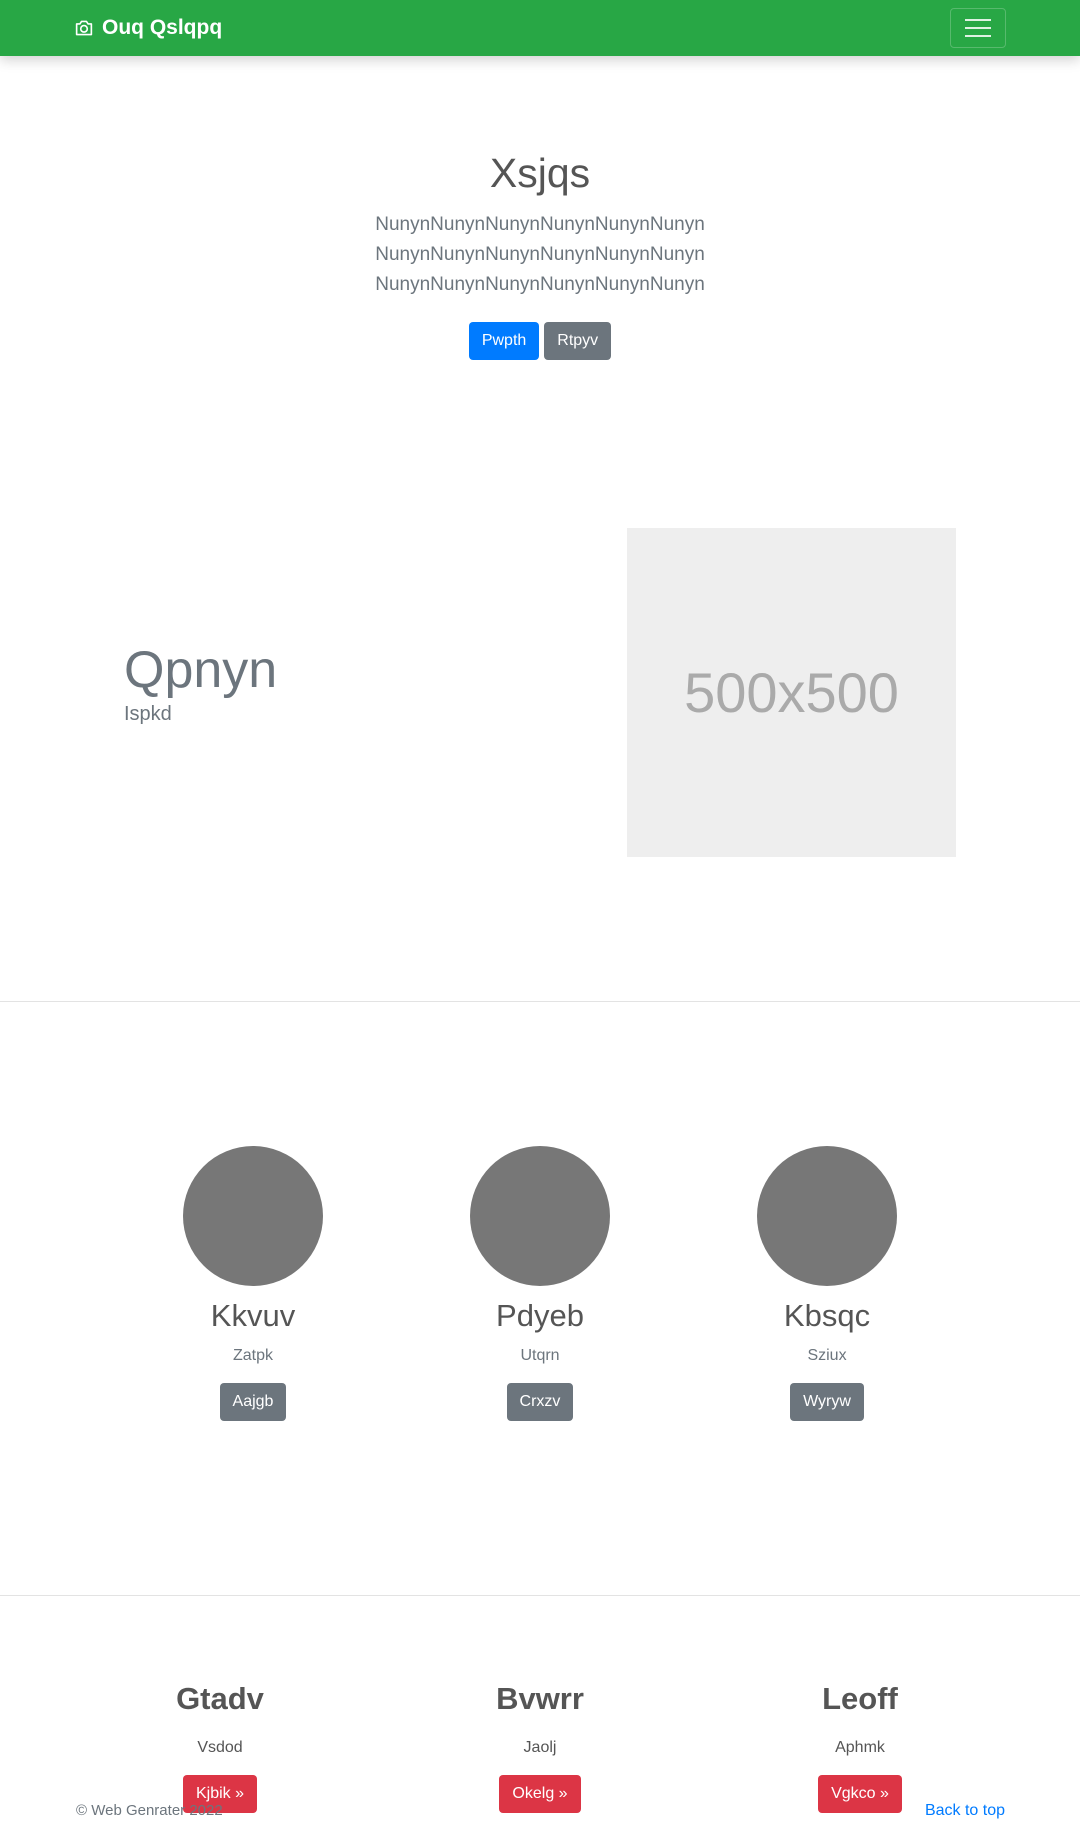 This screenshot has height=1824, width=1080. I want to click on hero-secondary-button: Rtpyv, so click(578, 341).